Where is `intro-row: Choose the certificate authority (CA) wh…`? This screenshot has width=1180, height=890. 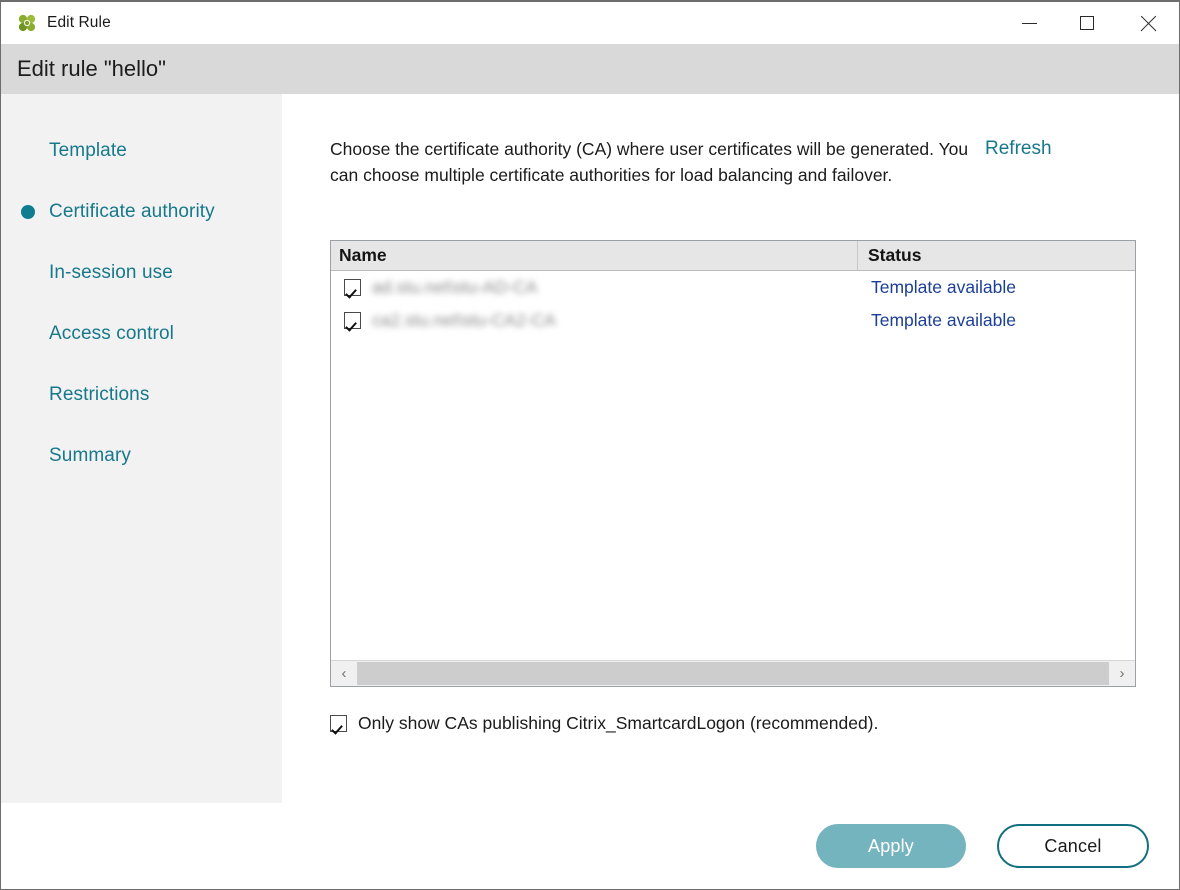 intro-row: Choose the certificate authority (CA) wh… is located at coordinates (731, 141).